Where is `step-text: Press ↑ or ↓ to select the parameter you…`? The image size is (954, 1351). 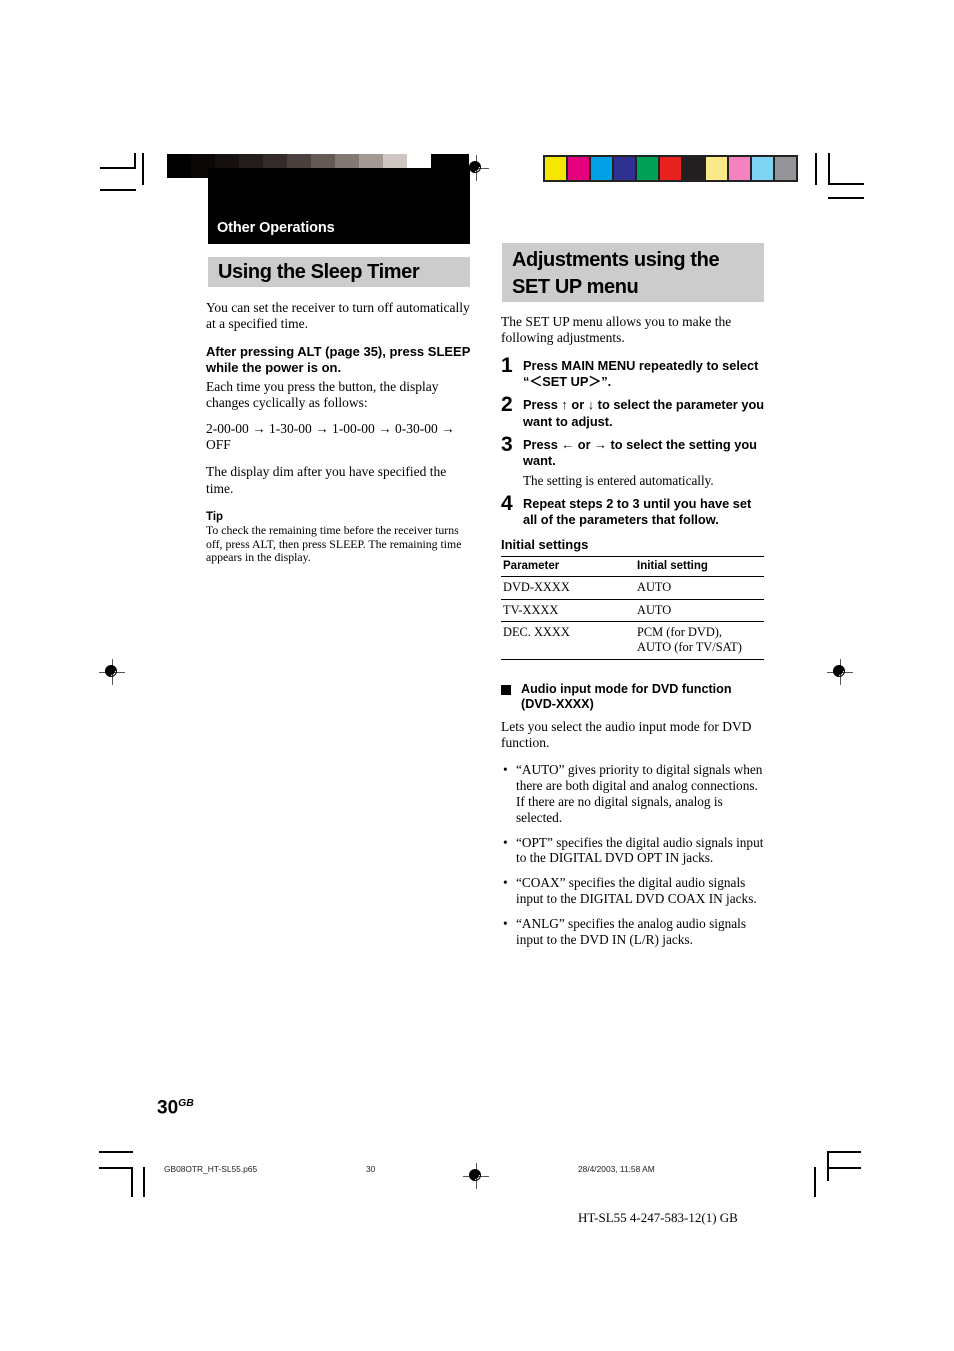
step-text: Press ↑ or ↓ to select the parameter you… is located at coordinates (644, 413).